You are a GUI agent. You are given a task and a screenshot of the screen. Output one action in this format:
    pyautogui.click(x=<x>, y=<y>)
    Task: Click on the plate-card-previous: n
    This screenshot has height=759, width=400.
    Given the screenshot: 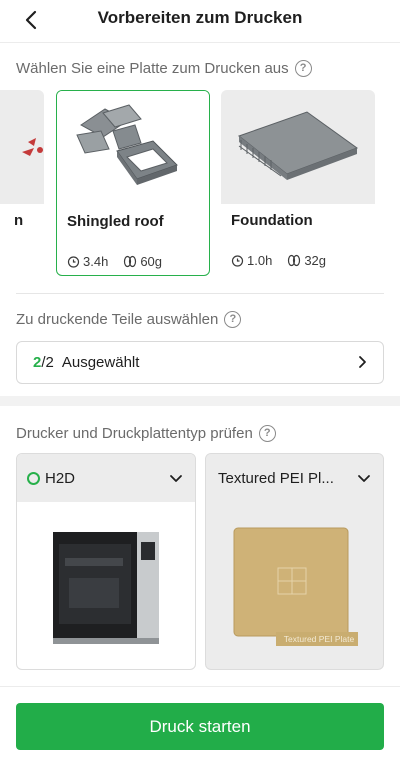 What is the action you would take?
    pyautogui.click(x=22, y=183)
    